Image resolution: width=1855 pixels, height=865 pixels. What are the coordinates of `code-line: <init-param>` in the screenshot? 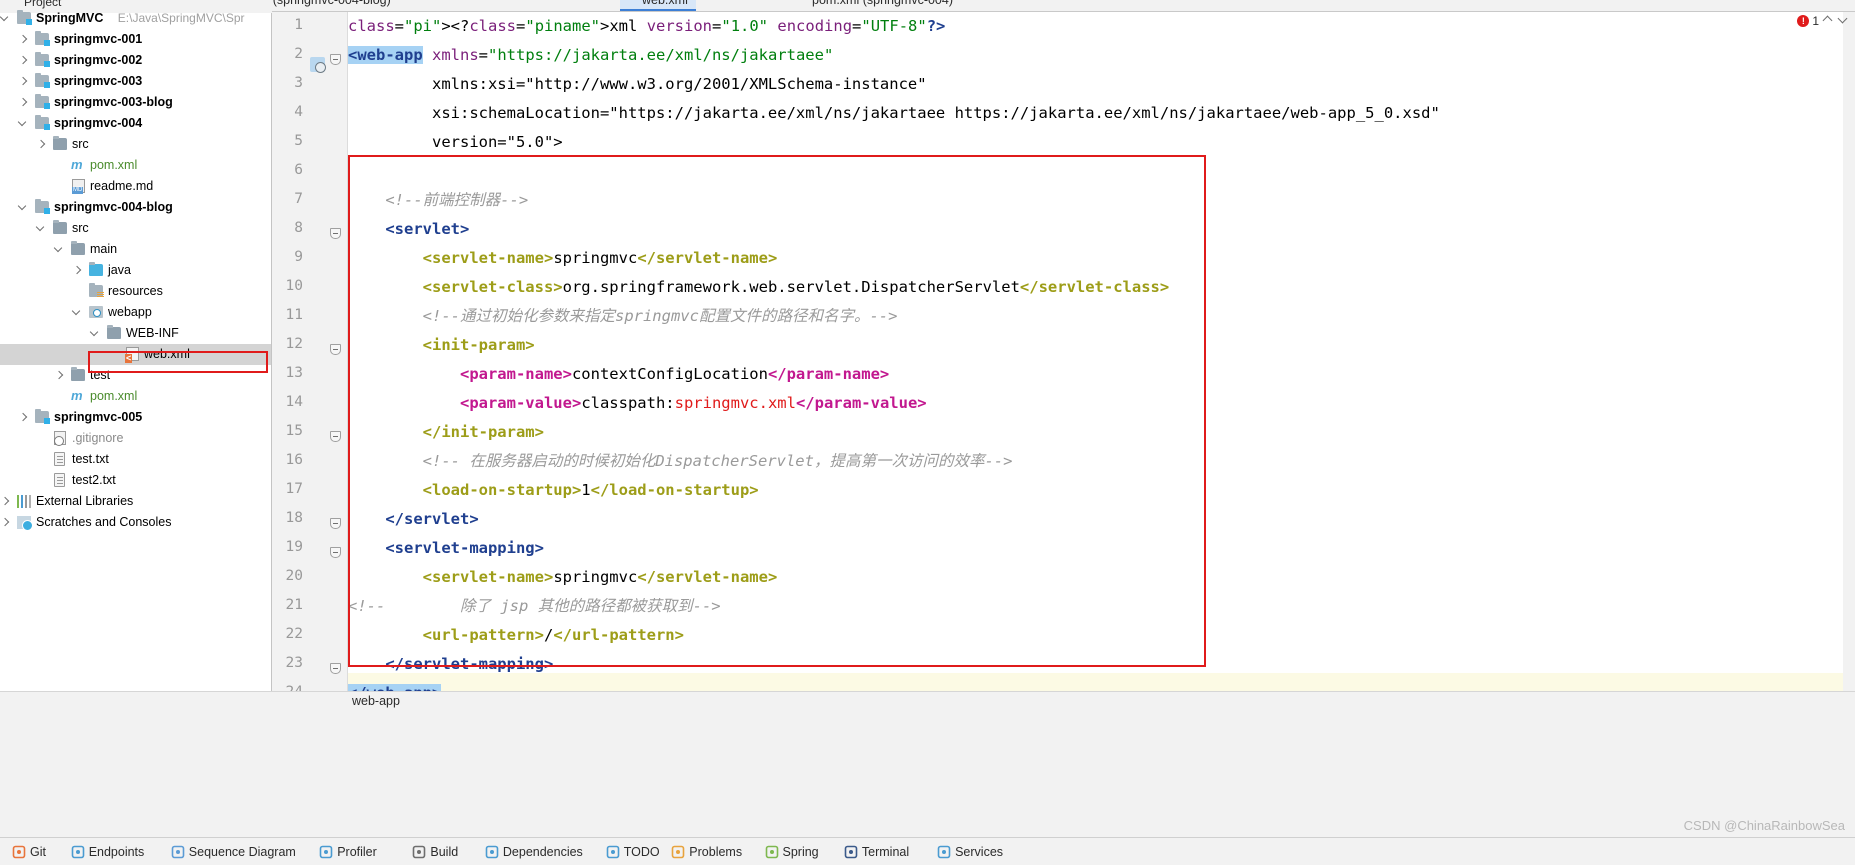 It's located at (441, 345).